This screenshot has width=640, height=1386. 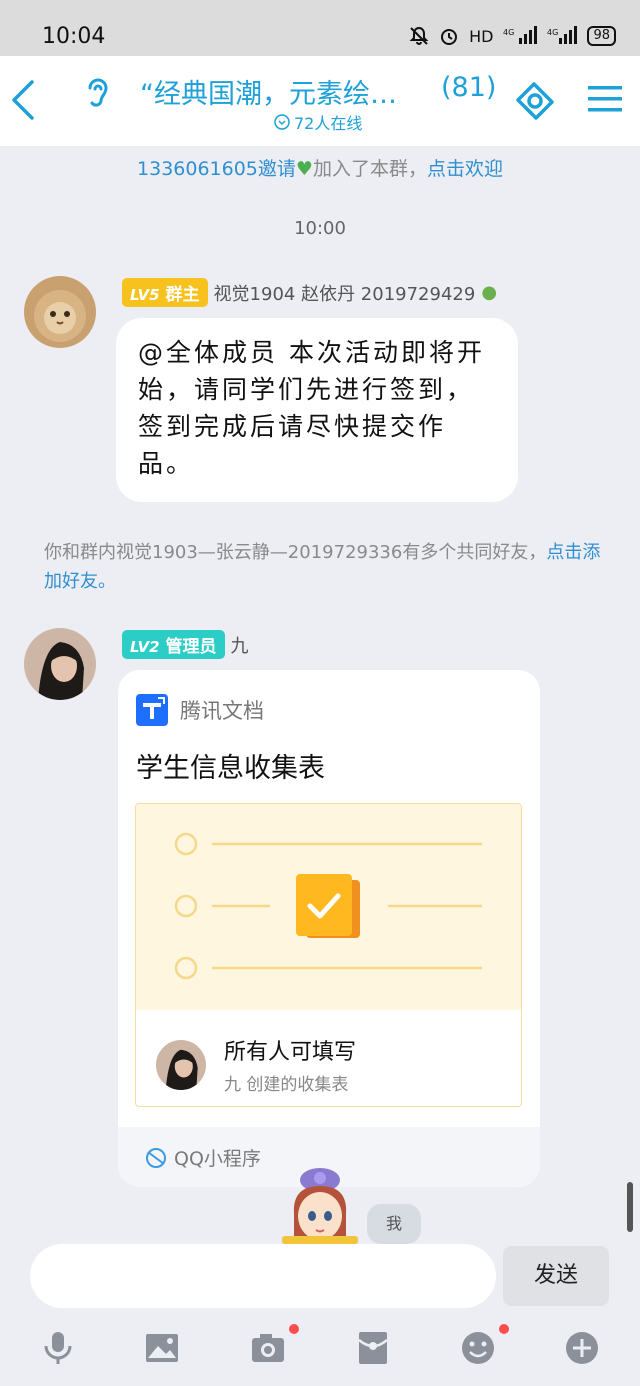 What do you see at coordinates (217, 1159) in the screenshot?
I see `mini-program-text: QQ小程序` at bounding box center [217, 1159].